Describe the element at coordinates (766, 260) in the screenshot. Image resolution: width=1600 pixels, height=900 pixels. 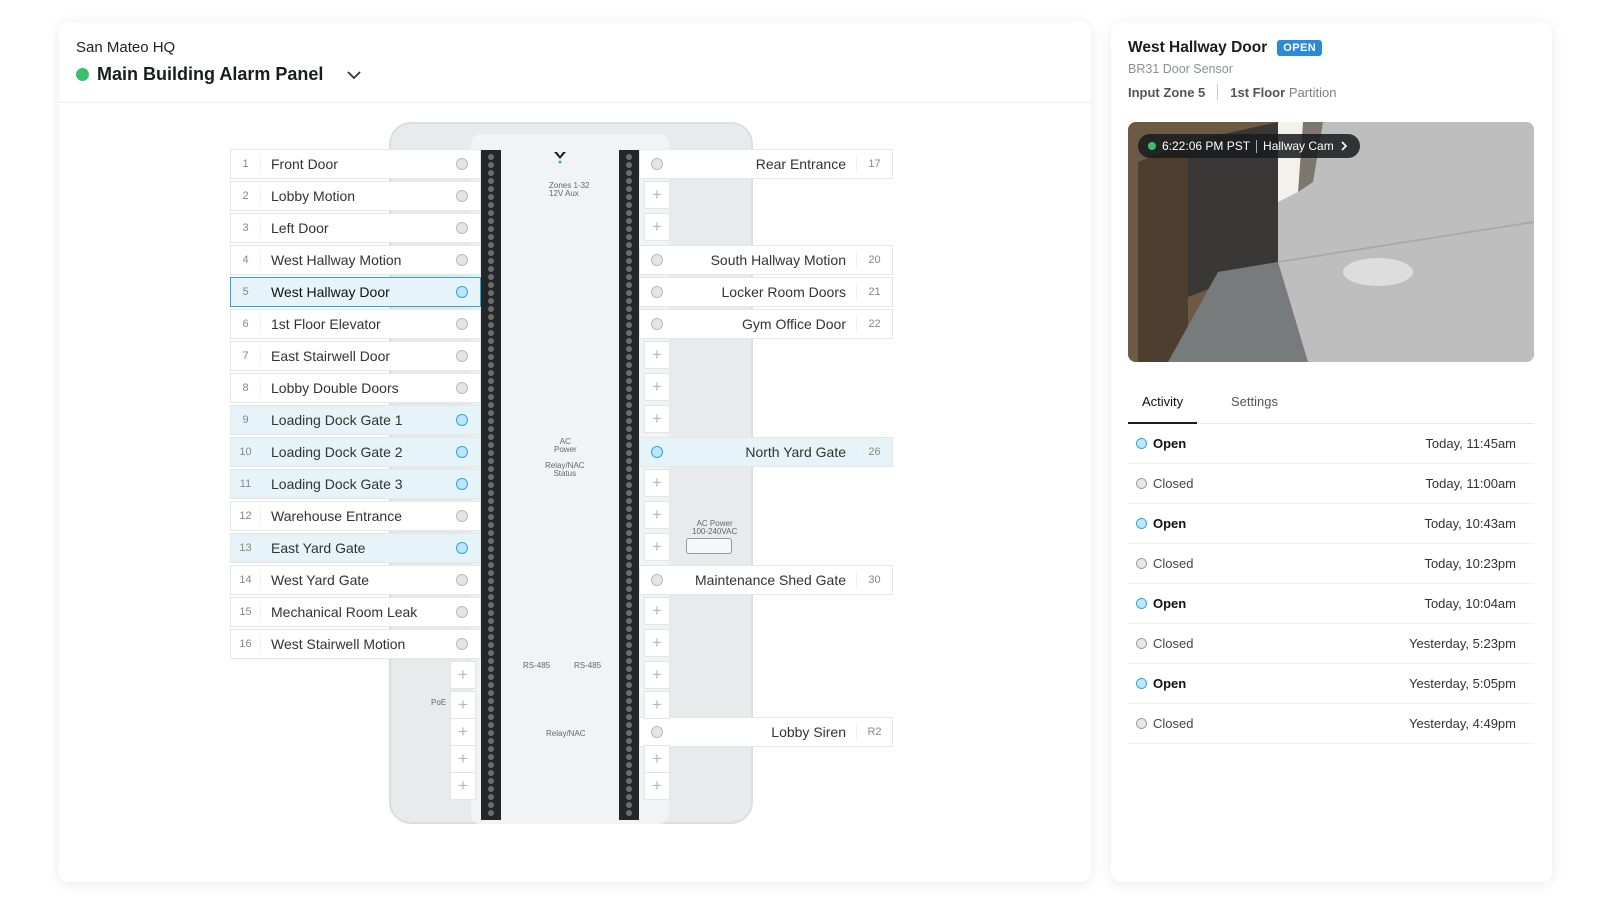
I see `zone-row: South Hallway Motion 20` at that location.